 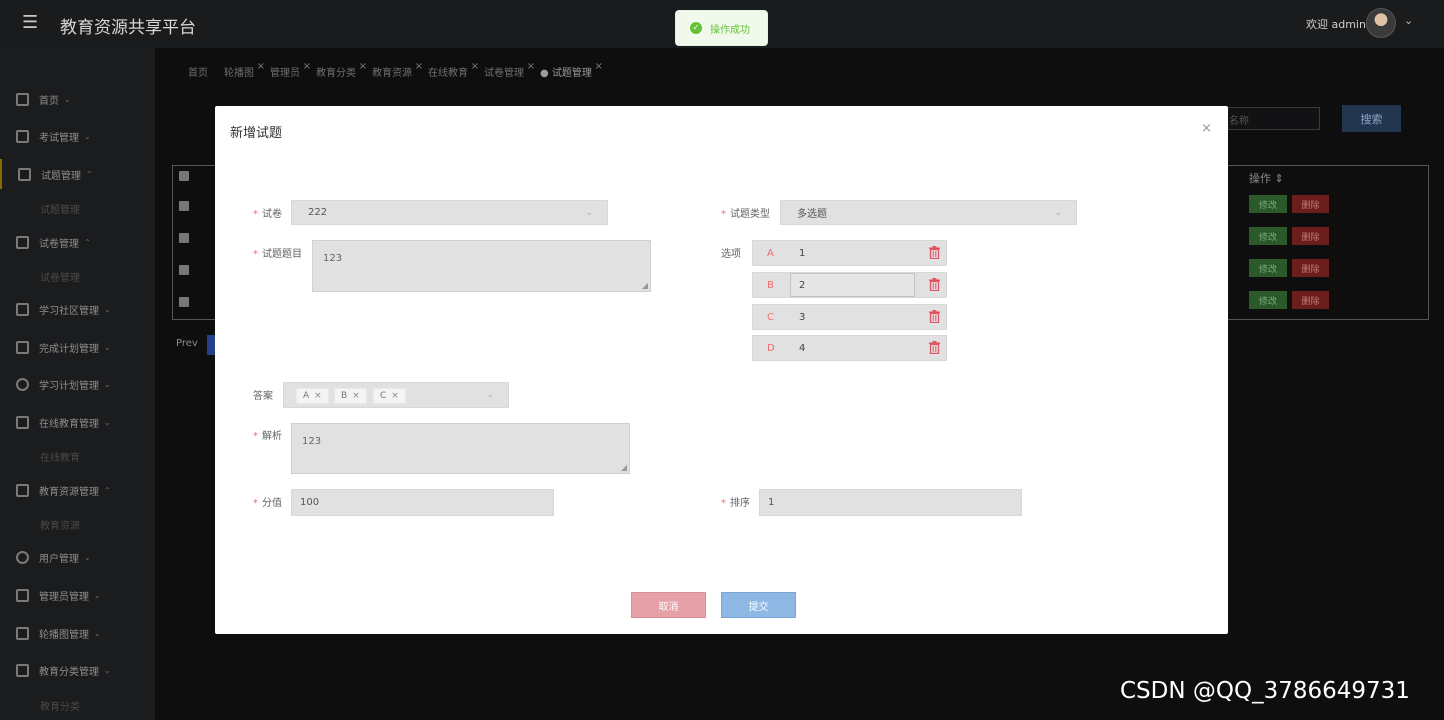 What do you see at coordinates (60, 456) in the screenshot?
I see `sidebar-sub-online-edu: 在线教育` at bounding box center [60, 456].